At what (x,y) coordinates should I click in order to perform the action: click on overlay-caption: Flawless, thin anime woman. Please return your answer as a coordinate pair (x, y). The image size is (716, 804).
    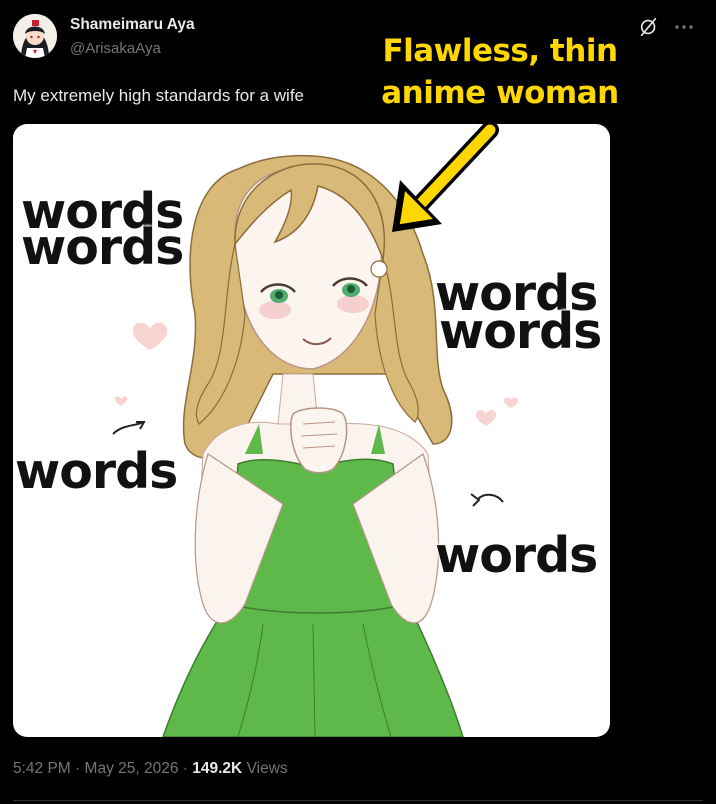
    Looking at the image, I should click on (500, 72).